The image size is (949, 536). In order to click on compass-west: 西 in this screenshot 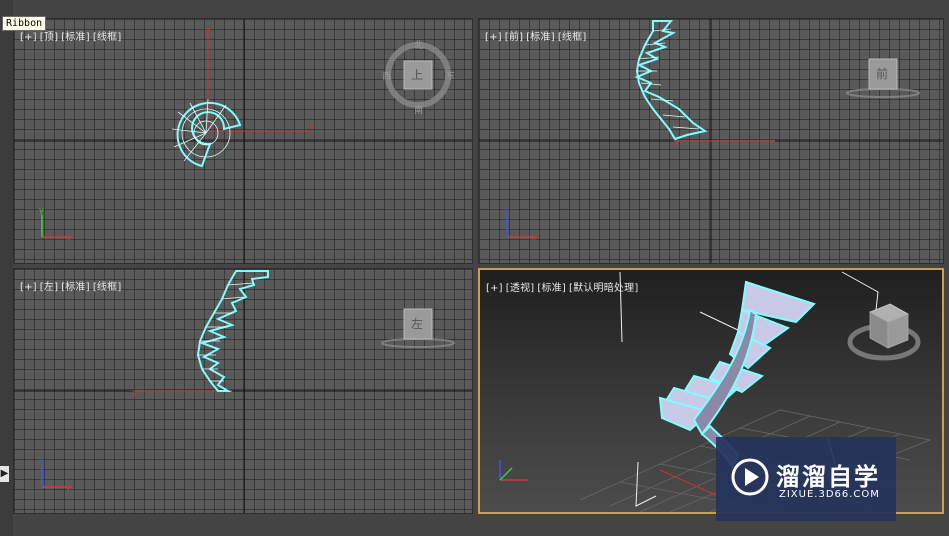, I will do `click(386, 76)`.